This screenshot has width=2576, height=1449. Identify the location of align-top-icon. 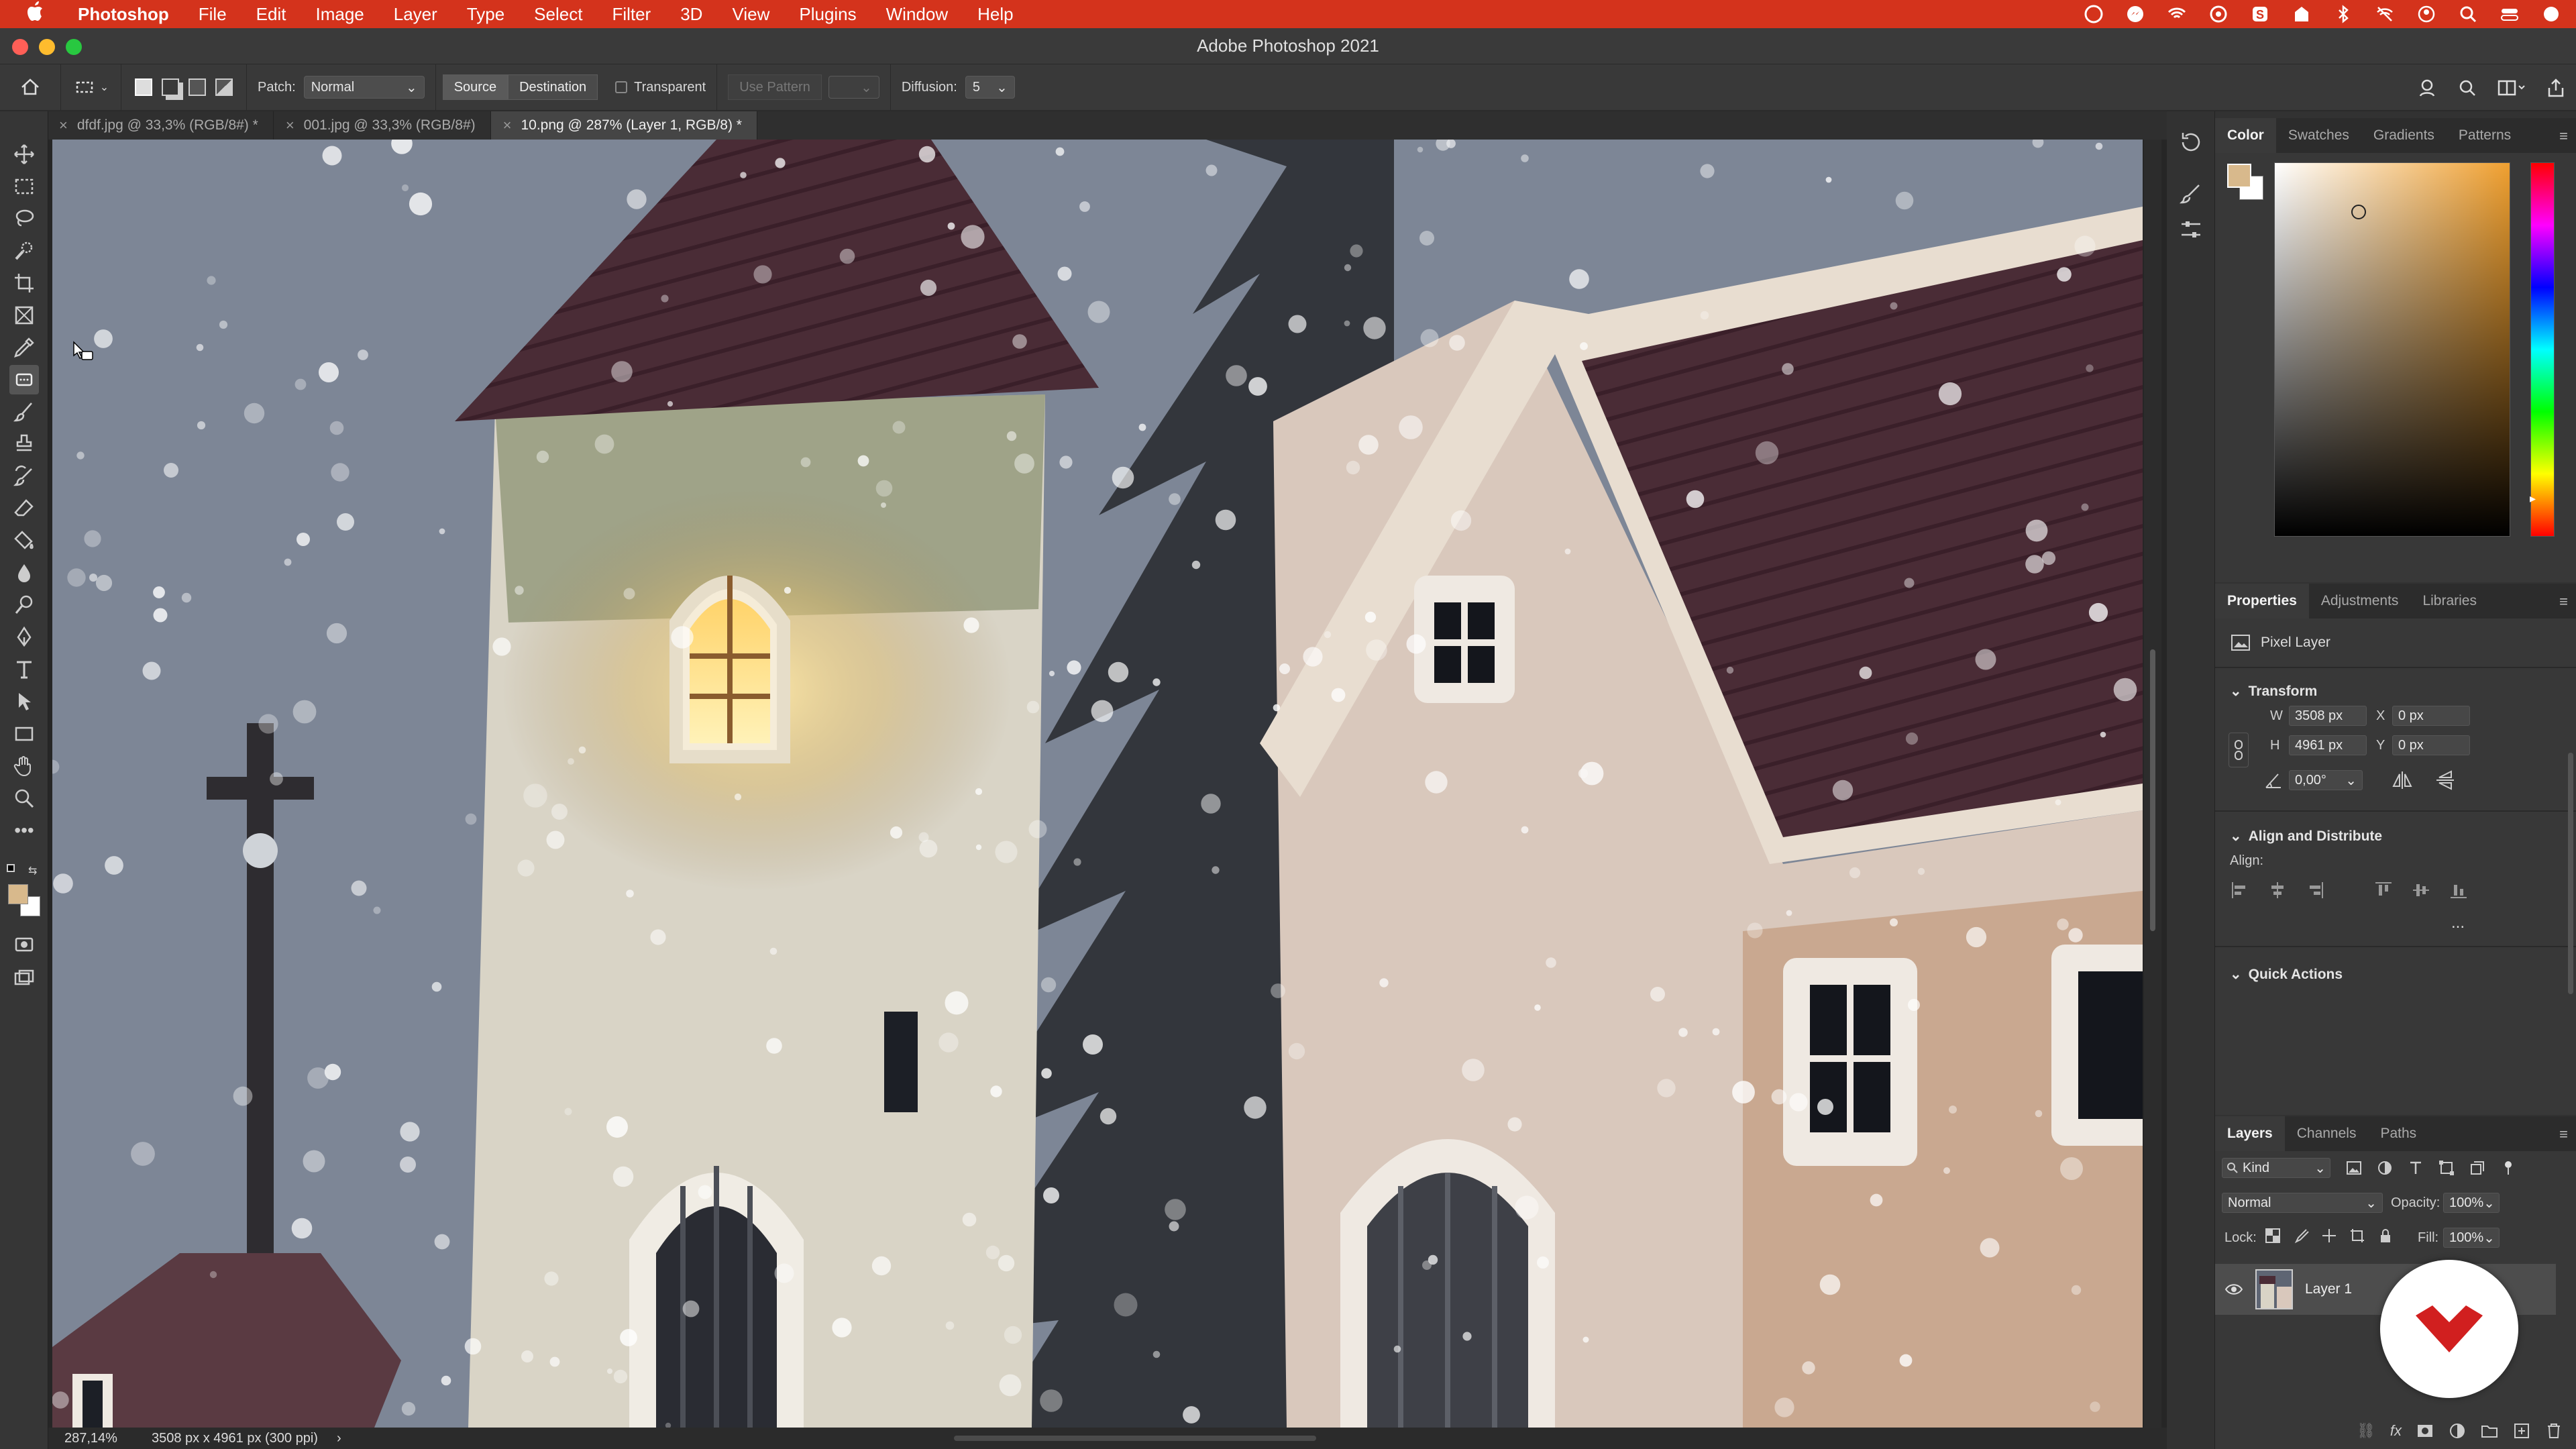
(2383, 890).